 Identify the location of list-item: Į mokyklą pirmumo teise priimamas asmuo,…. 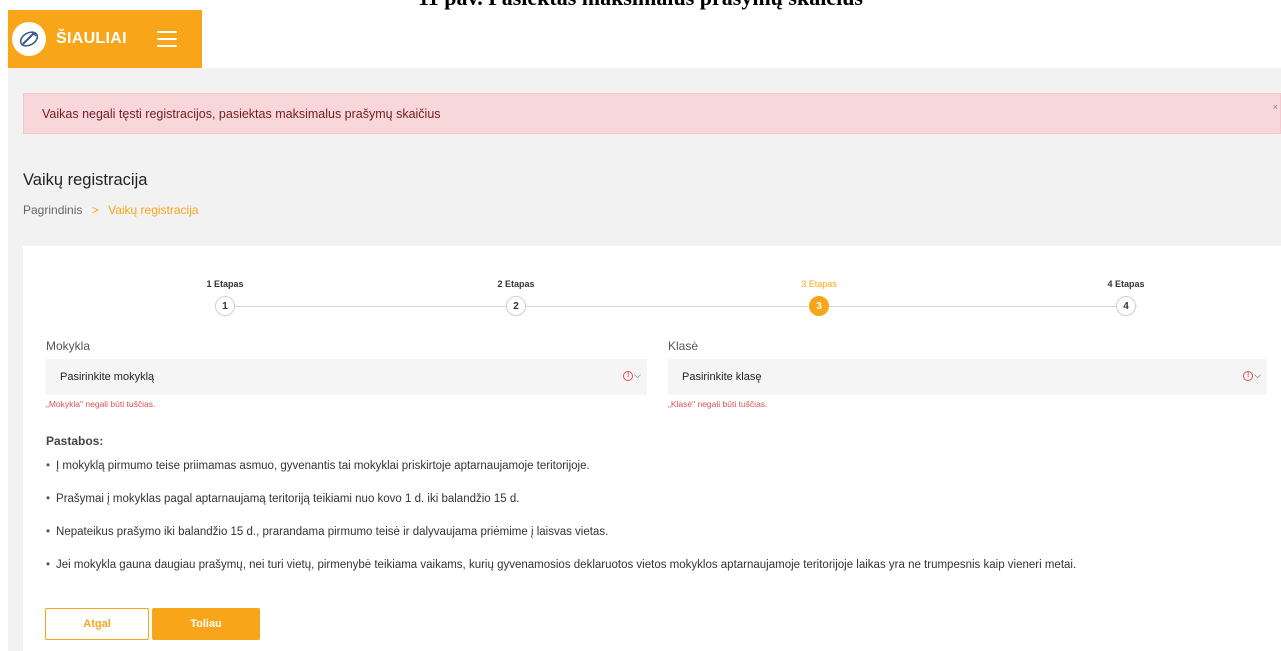
(561, 476).